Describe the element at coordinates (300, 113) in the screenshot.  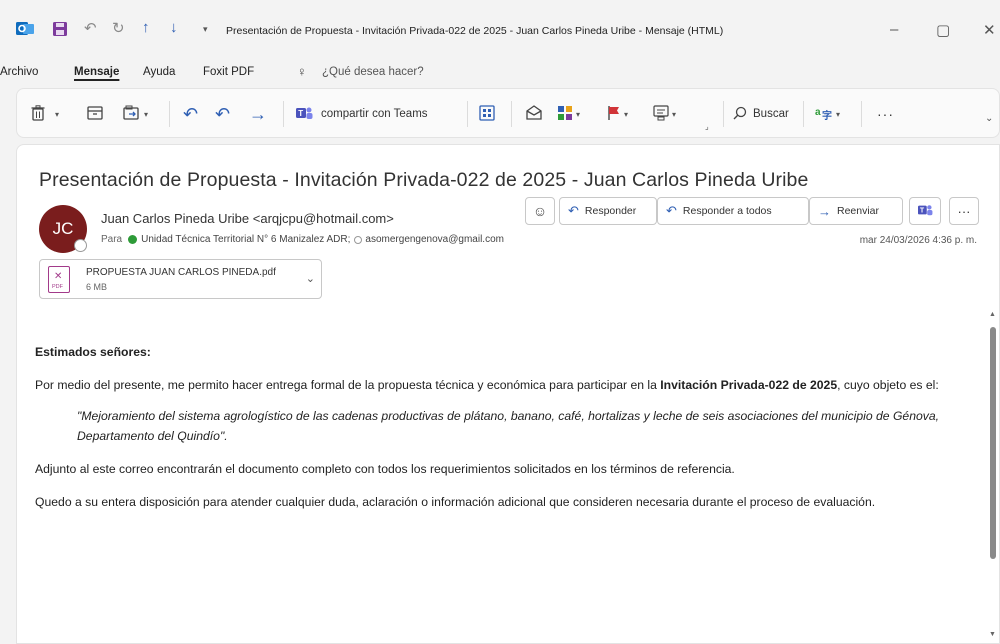
I see `svg-text: T` at that location.